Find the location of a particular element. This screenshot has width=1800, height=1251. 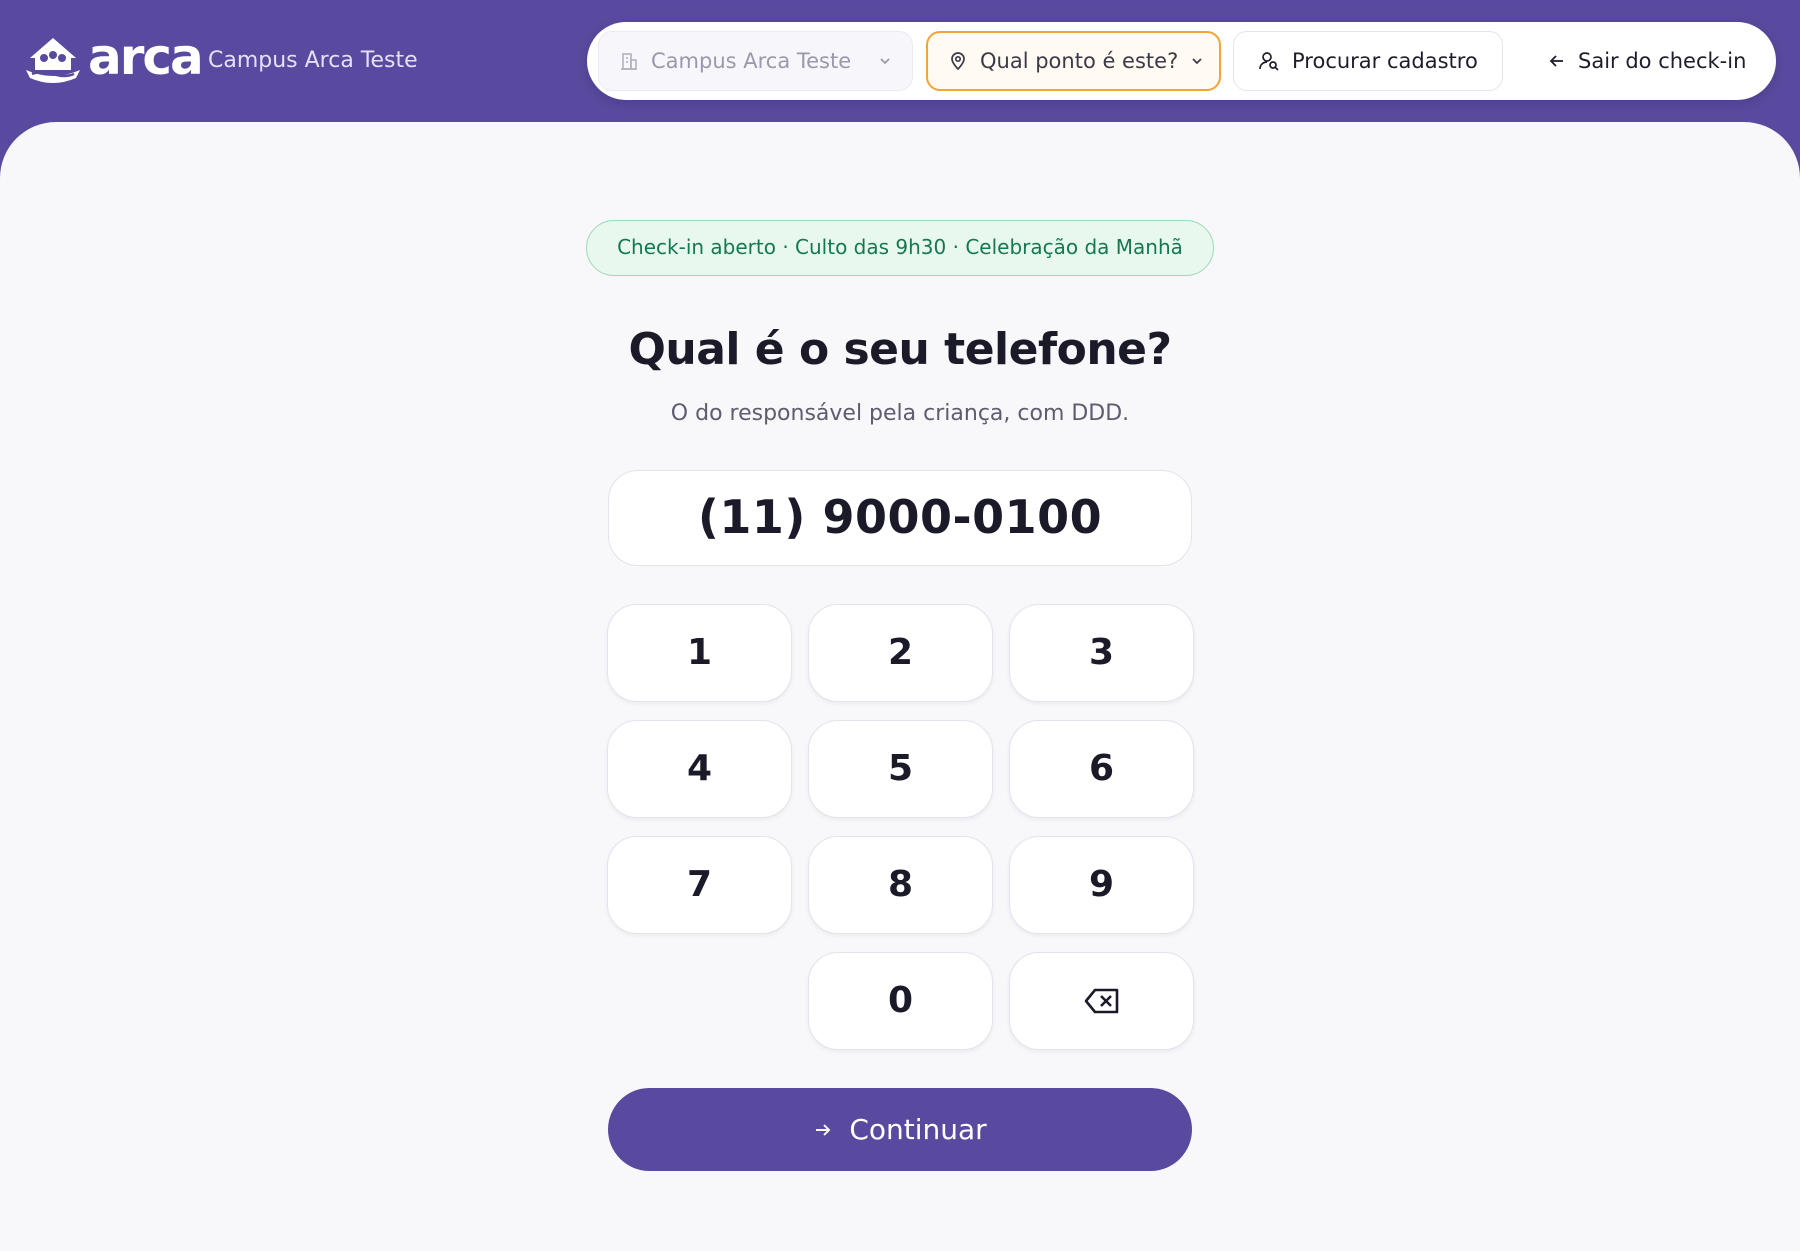

search-registration-button: Procurar cadastro is located at coordinates (1368, 61).